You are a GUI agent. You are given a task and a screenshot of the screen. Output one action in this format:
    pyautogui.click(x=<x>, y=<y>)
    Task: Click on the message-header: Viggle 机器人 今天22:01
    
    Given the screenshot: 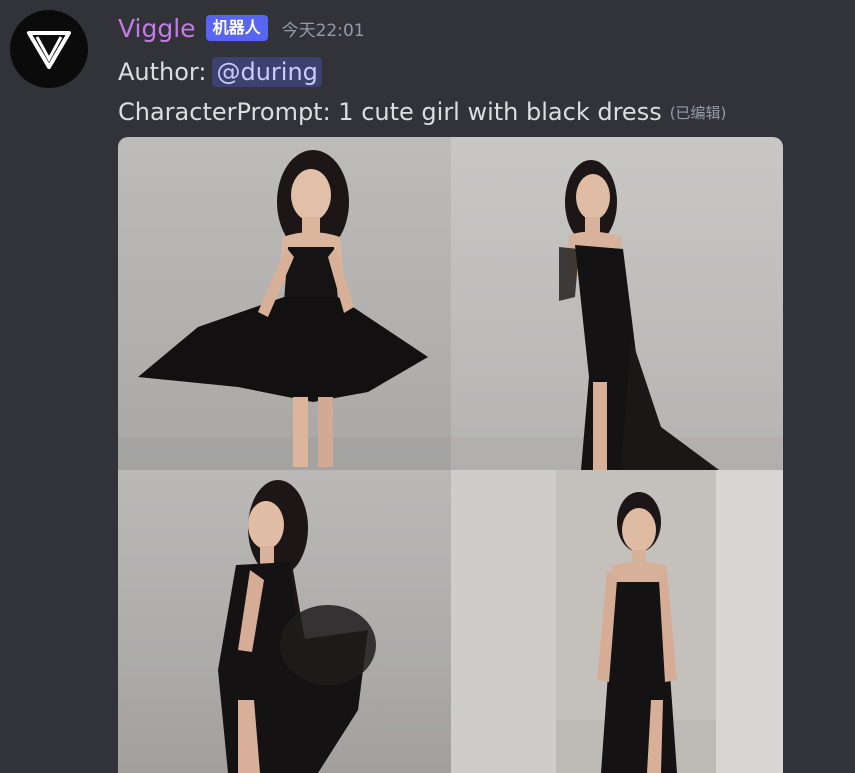 What is the action you would take?
    pyautogui.click(x=241, y=28)
    